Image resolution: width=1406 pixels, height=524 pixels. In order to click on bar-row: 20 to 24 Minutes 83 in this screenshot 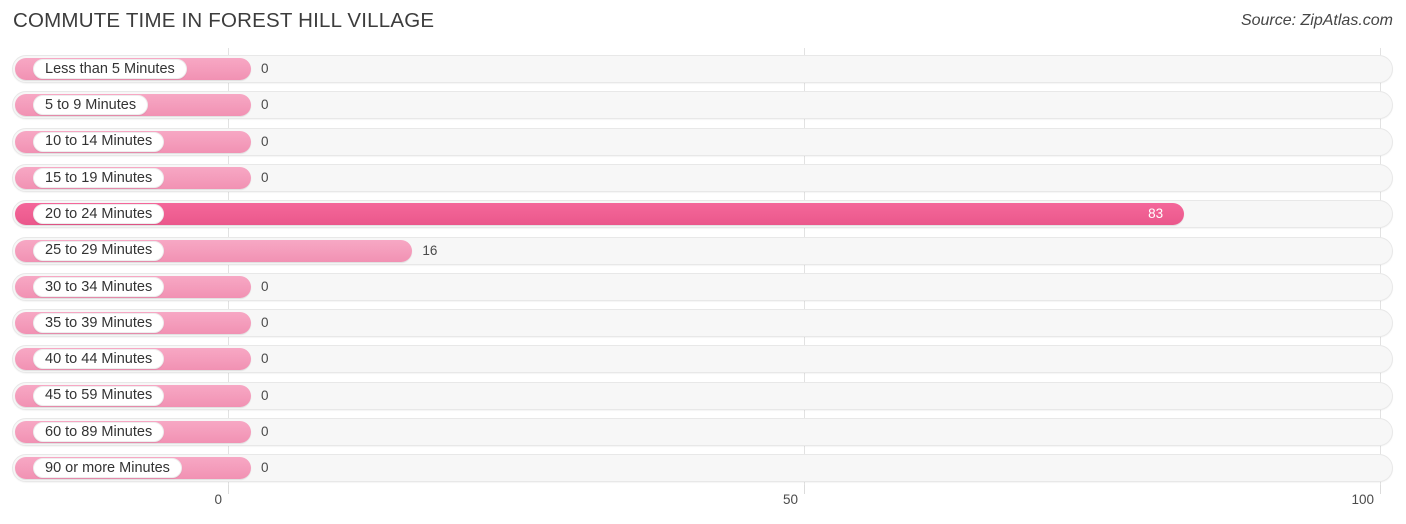, I will do `click(702, 214)`.